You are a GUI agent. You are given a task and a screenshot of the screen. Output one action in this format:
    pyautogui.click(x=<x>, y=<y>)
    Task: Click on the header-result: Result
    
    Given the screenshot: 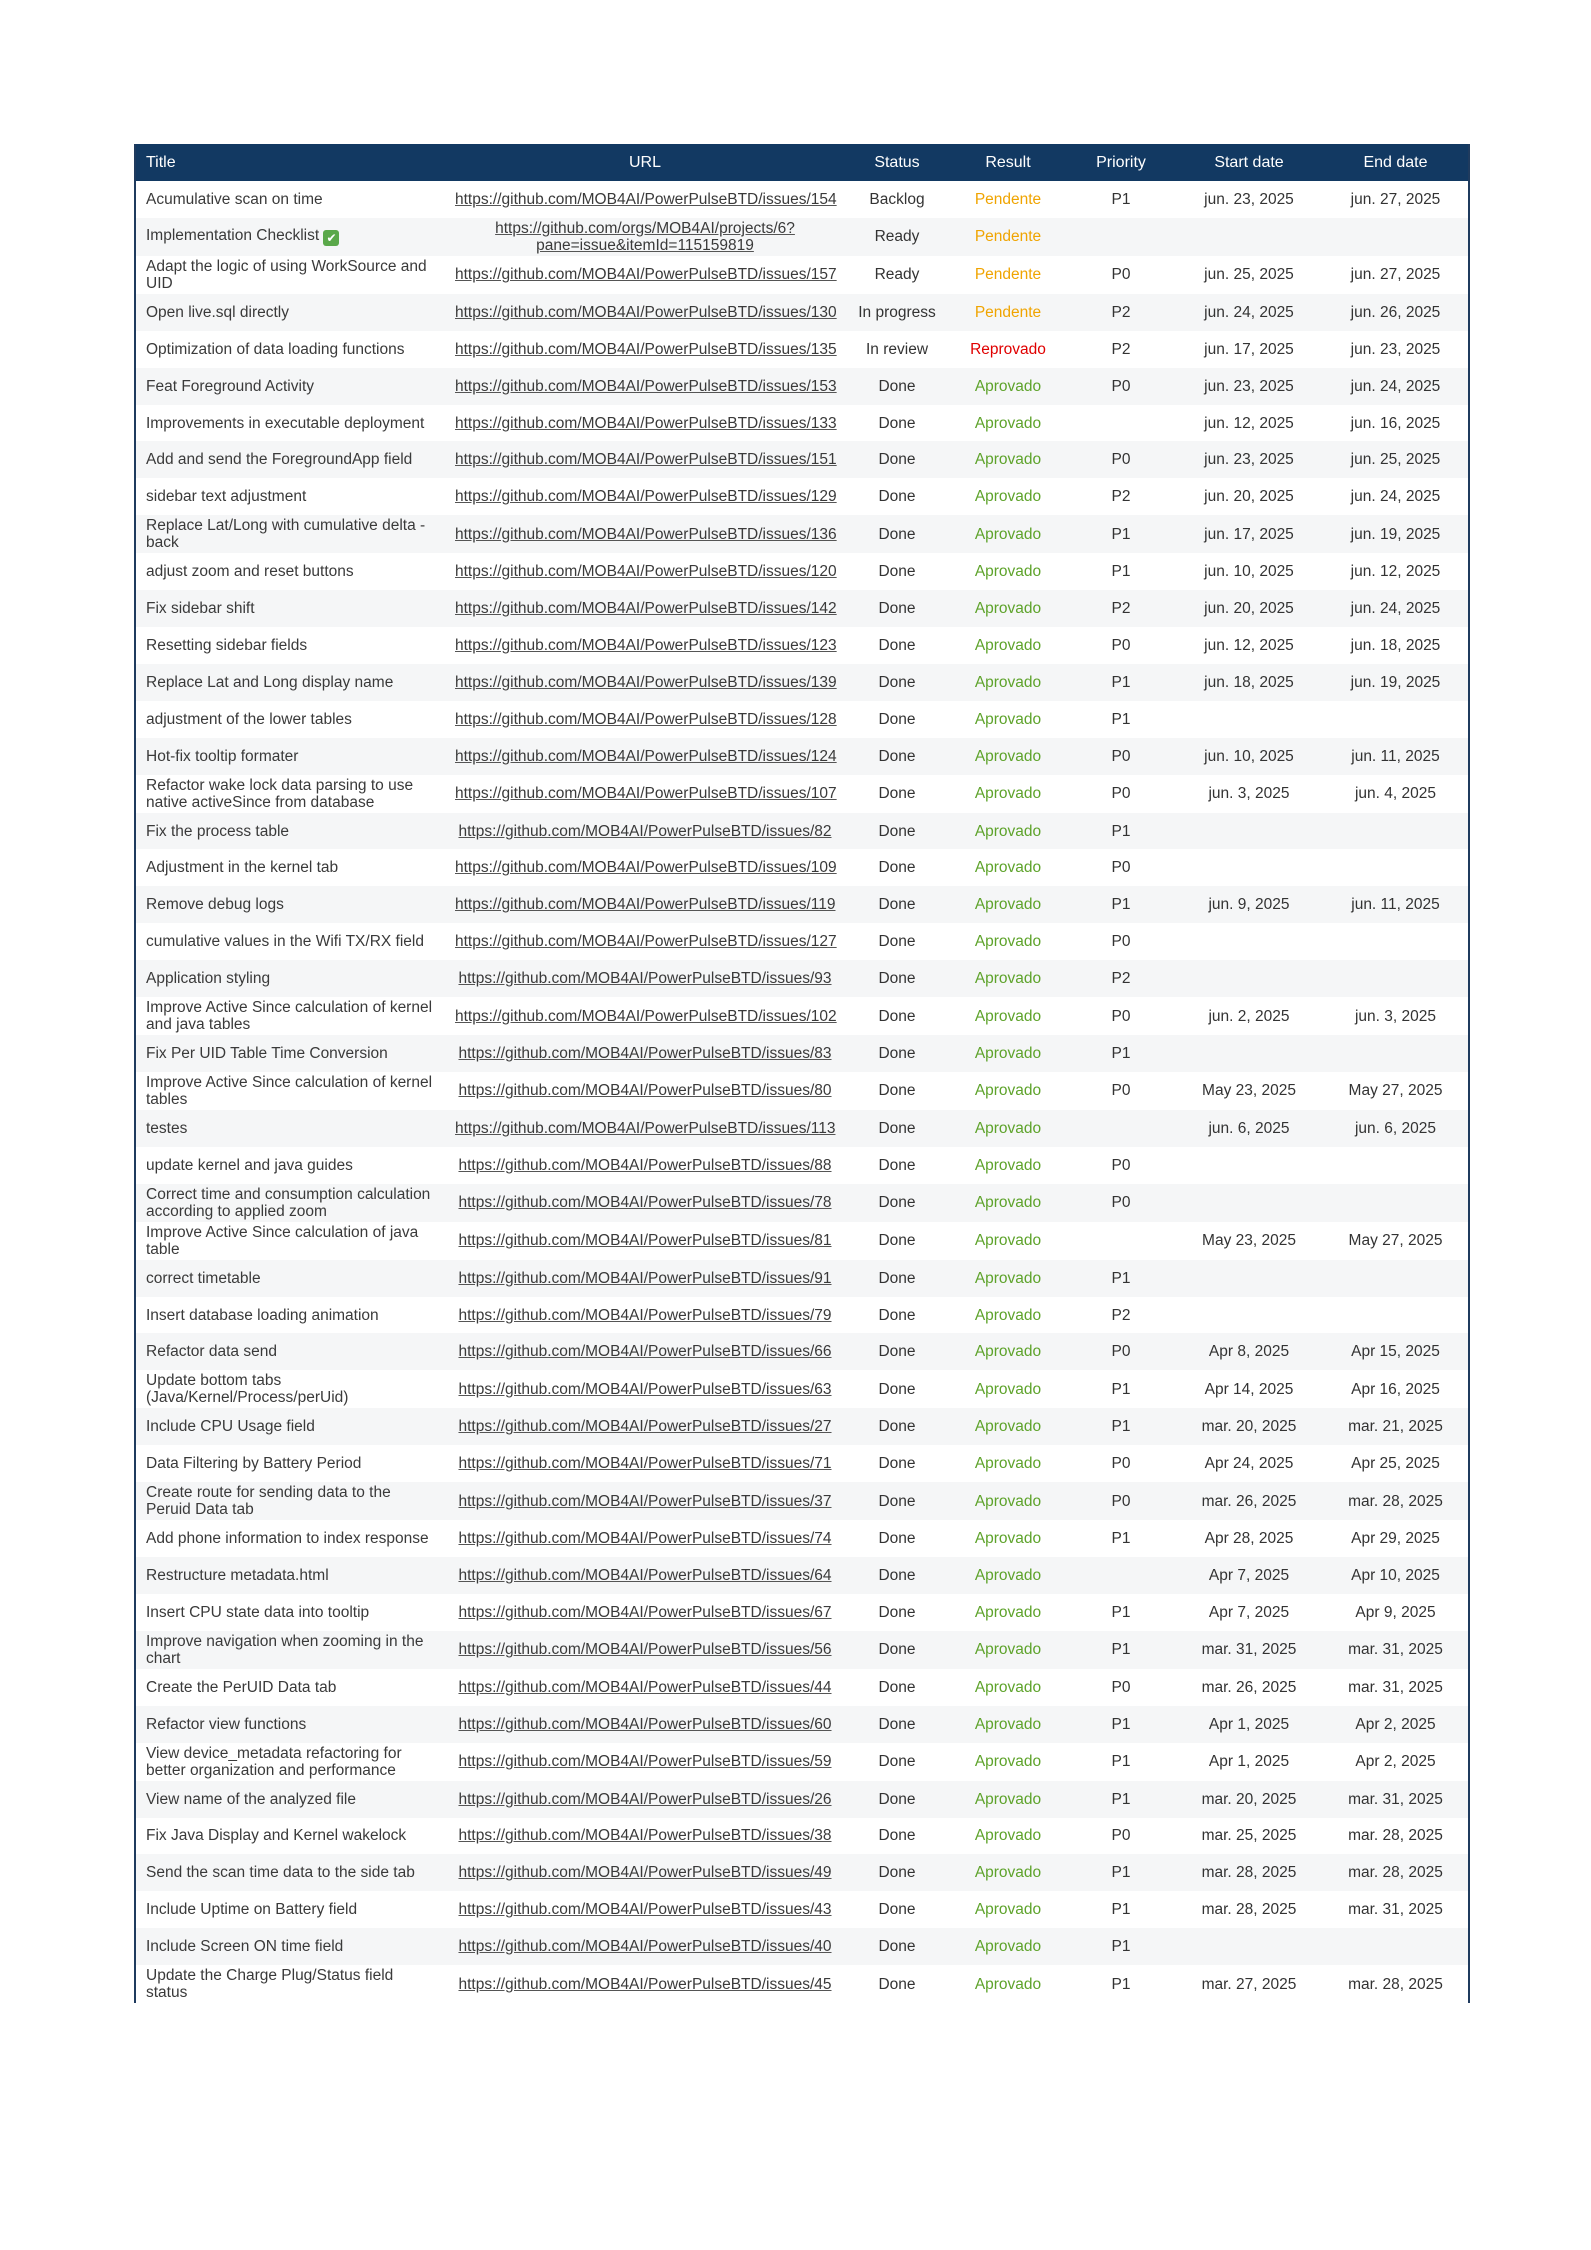 What is the action you would take?
    pyautogui.click(x=1008, y=162)
    